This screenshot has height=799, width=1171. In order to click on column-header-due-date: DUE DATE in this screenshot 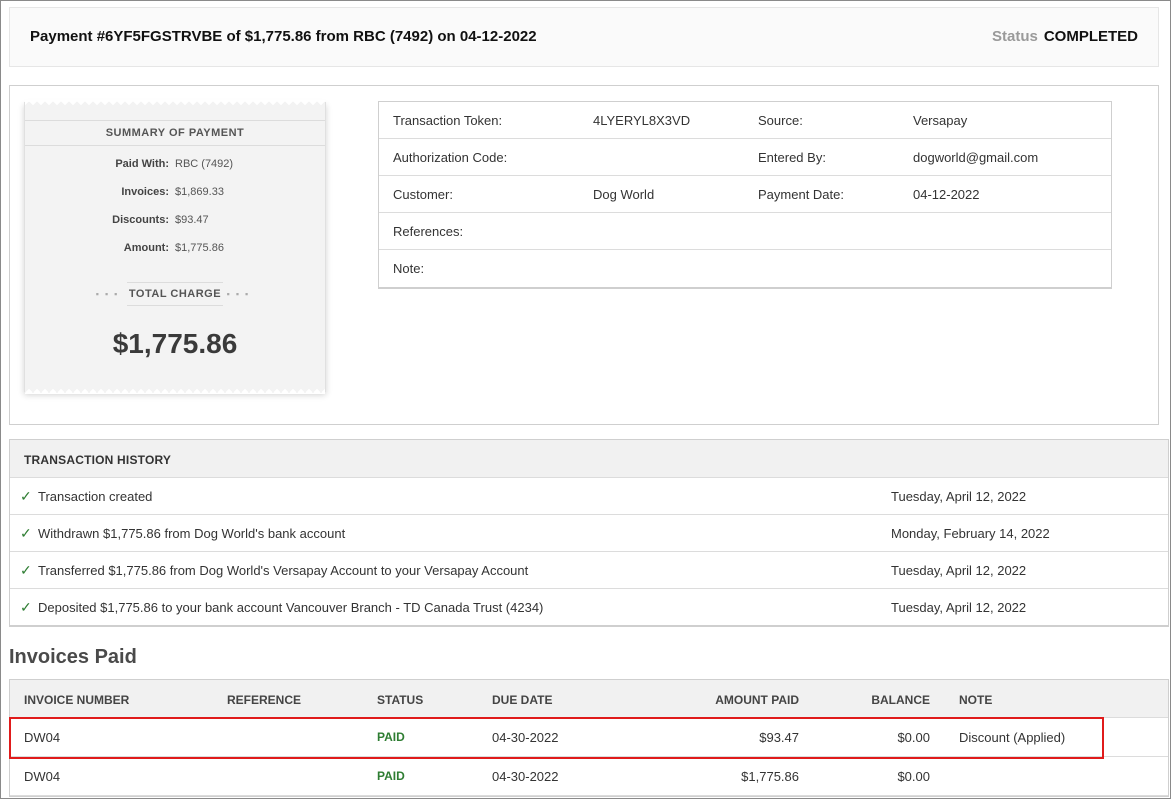, I will do `click(522, 700)`.